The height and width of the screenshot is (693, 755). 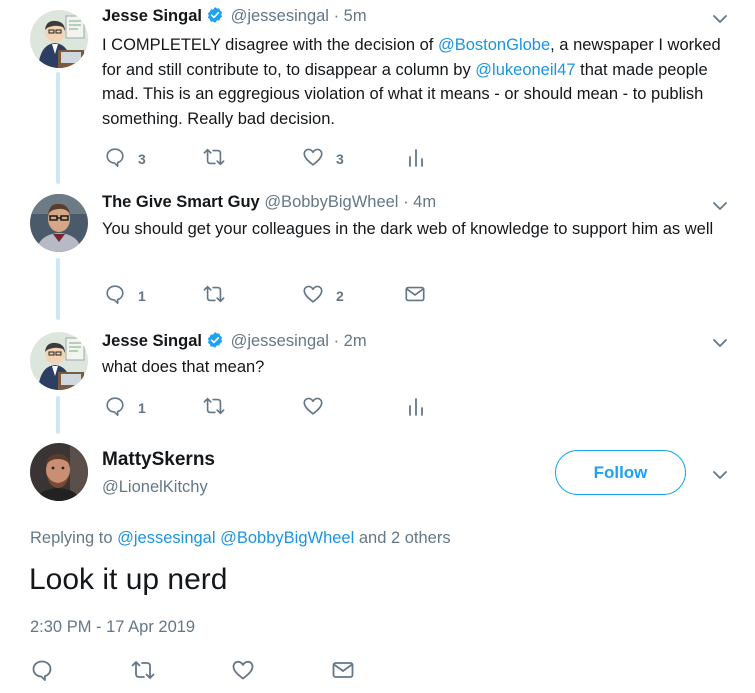 What do you see at coordinates (155, 487) in the screenshot?
I see `handle: @LionelKitchy` at bounding box center [155, 487].